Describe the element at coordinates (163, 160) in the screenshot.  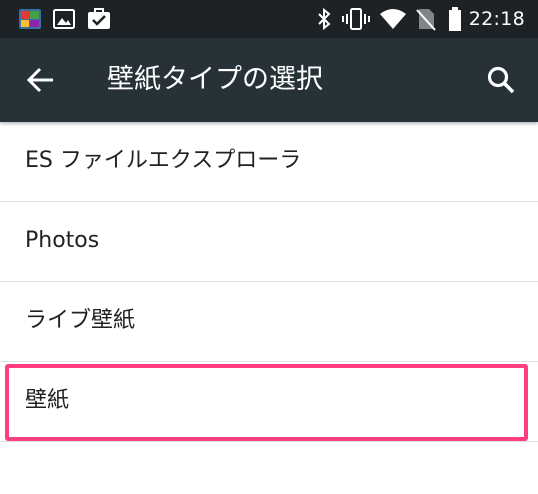
I see `list-item-label: ES ファイルエクスプローラ` at that location.